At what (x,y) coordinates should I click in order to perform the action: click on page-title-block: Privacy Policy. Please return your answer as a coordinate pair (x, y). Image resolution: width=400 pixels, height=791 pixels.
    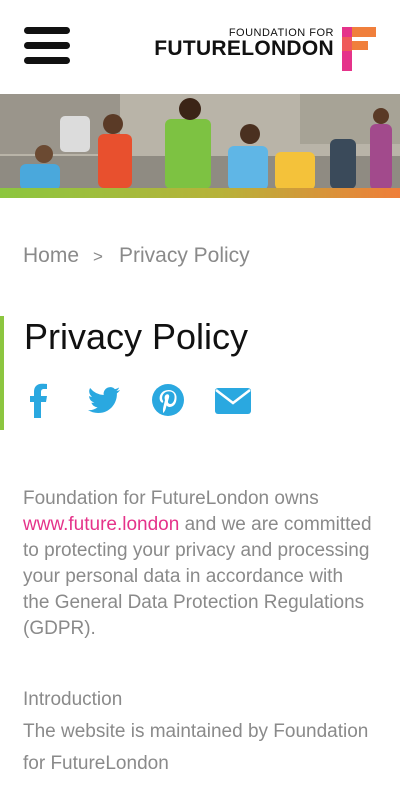
    Looking at the image, I should click on (200, 373).